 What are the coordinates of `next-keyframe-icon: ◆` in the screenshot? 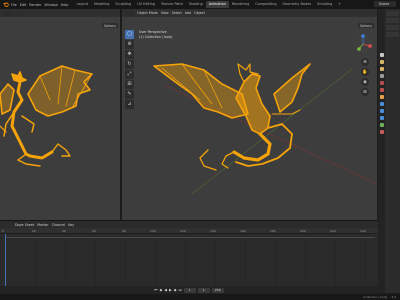 It's located at (175, 290).